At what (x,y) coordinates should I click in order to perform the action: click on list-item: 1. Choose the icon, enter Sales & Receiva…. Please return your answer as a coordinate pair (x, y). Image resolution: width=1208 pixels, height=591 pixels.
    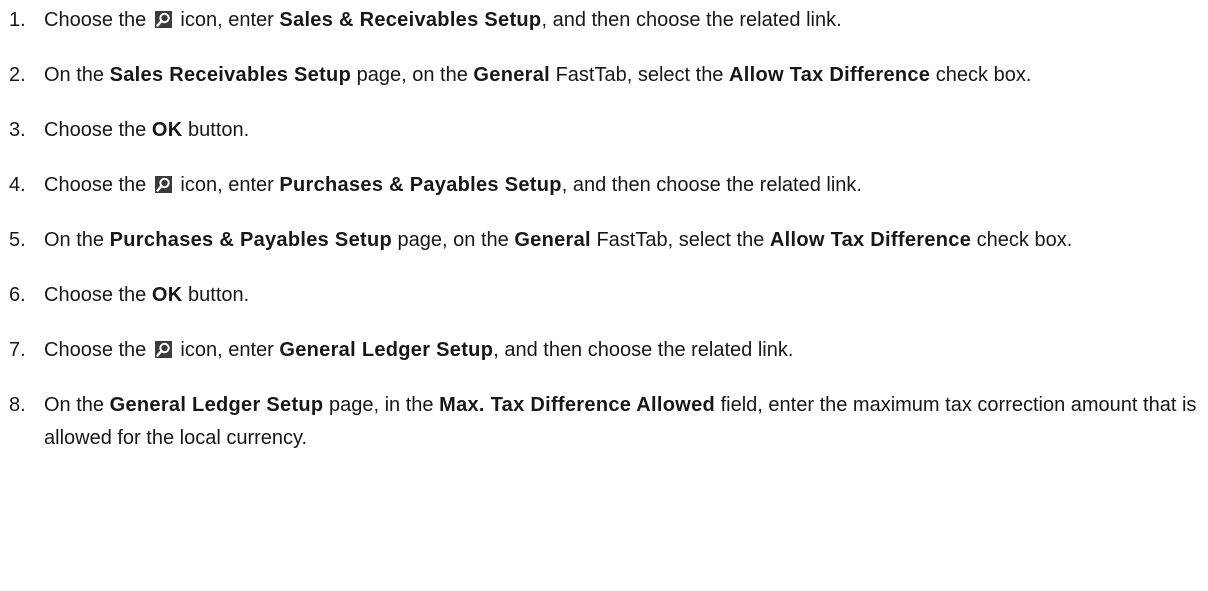
    Looking at the image, I should click on (604, 20).